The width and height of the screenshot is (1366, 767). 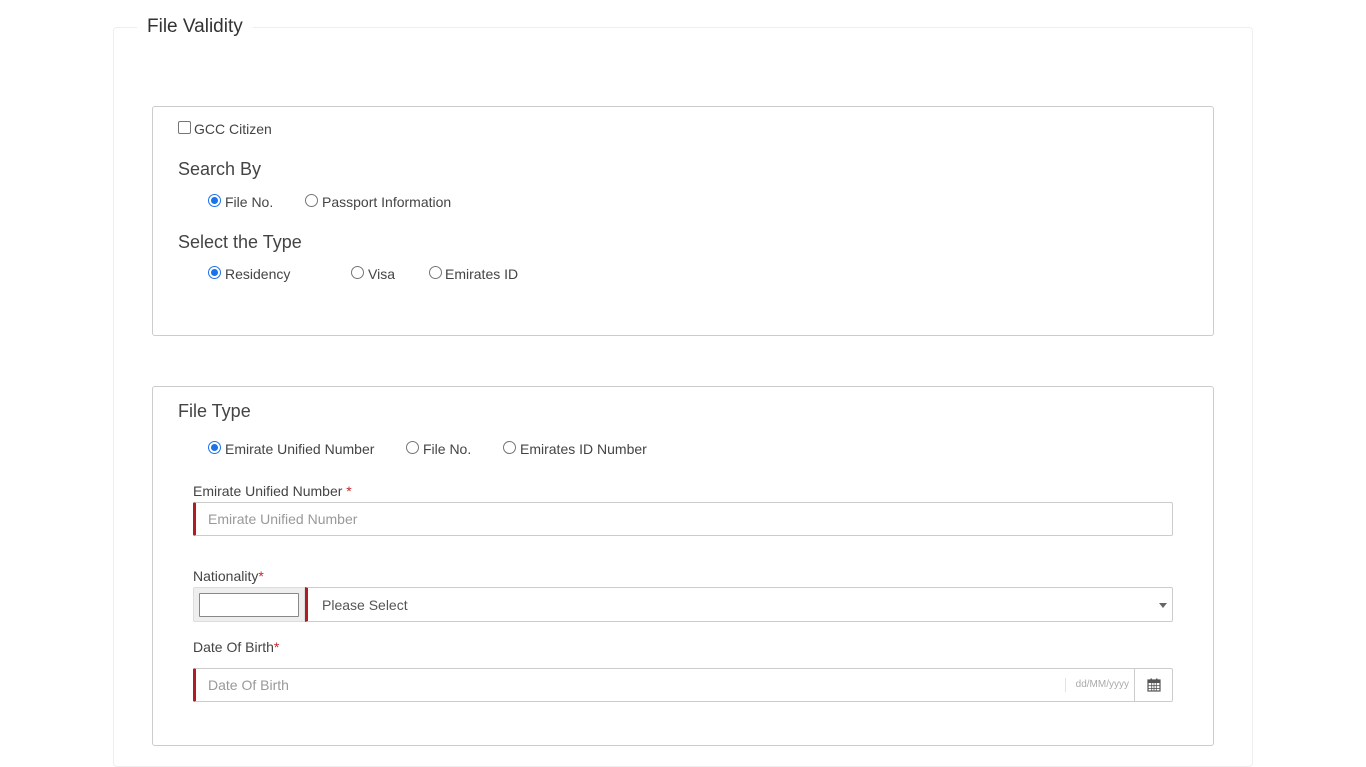 I want to click on unified-number-label-text: Emirate Unified Number, so click(x=268, y=491).